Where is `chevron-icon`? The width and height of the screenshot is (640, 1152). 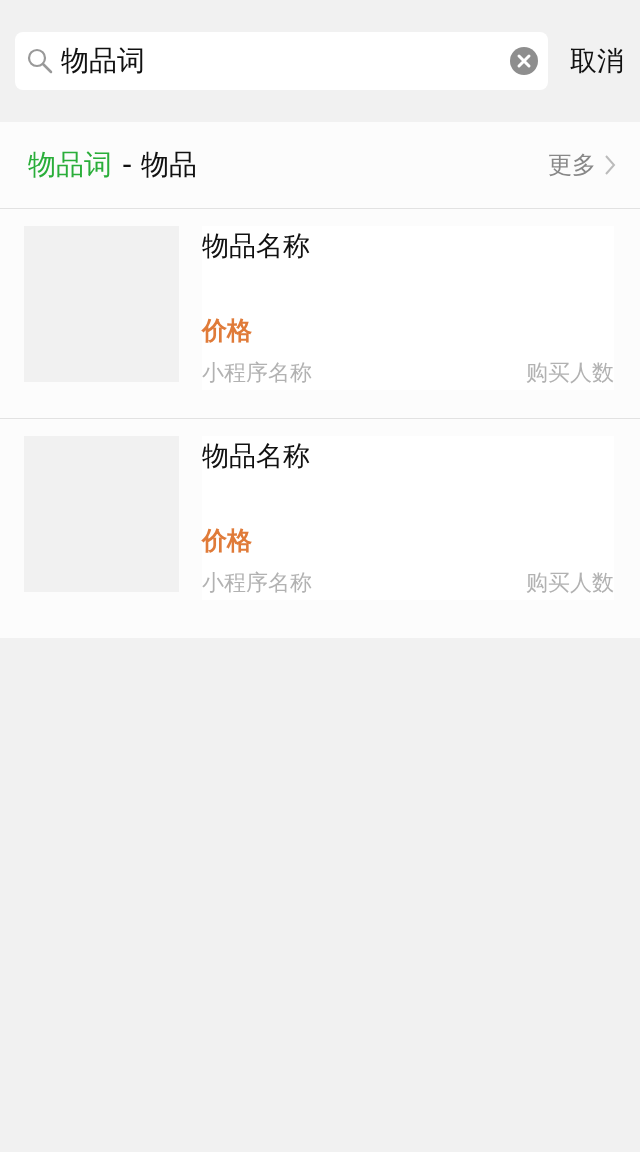
chevron-icon is located at coordinates (610, 165).